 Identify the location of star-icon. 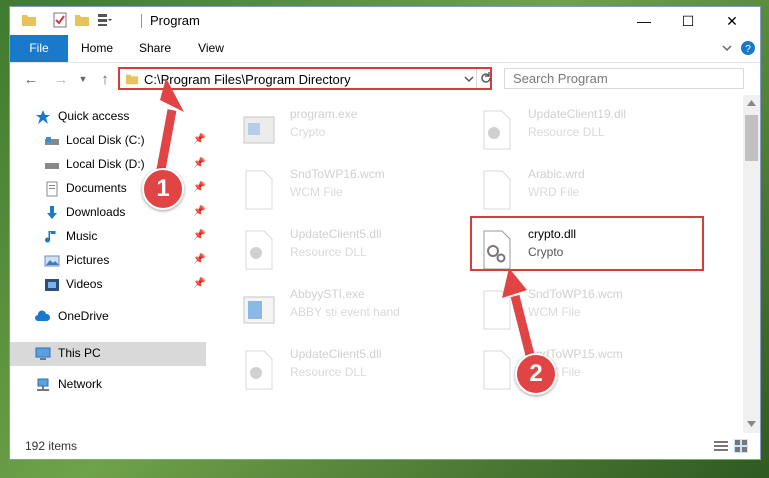
(43, 117).